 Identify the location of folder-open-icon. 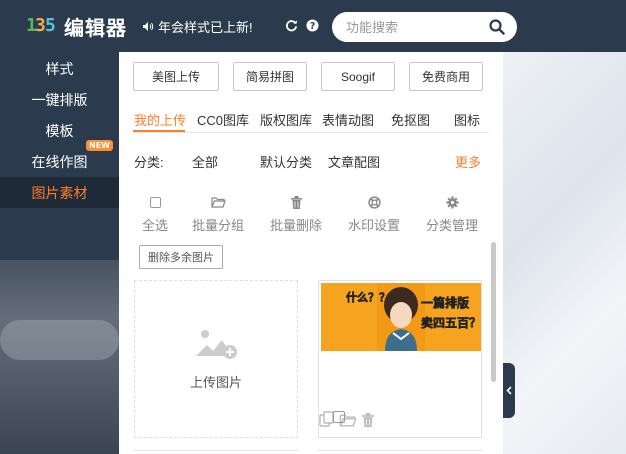
(218, 202).